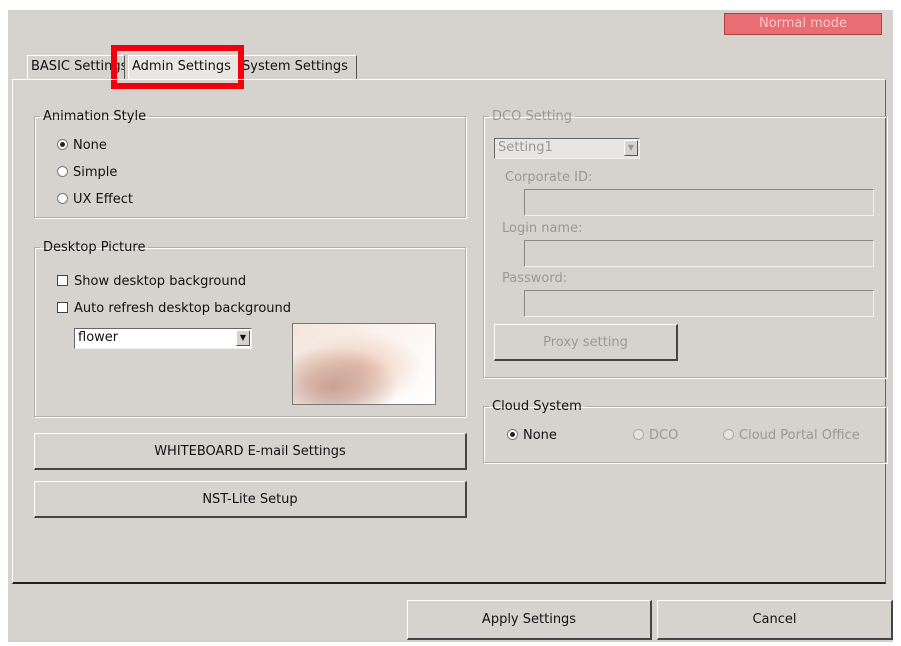 This screenshot has width=901, height=646. I want to click on password-field, so click(699, 303).